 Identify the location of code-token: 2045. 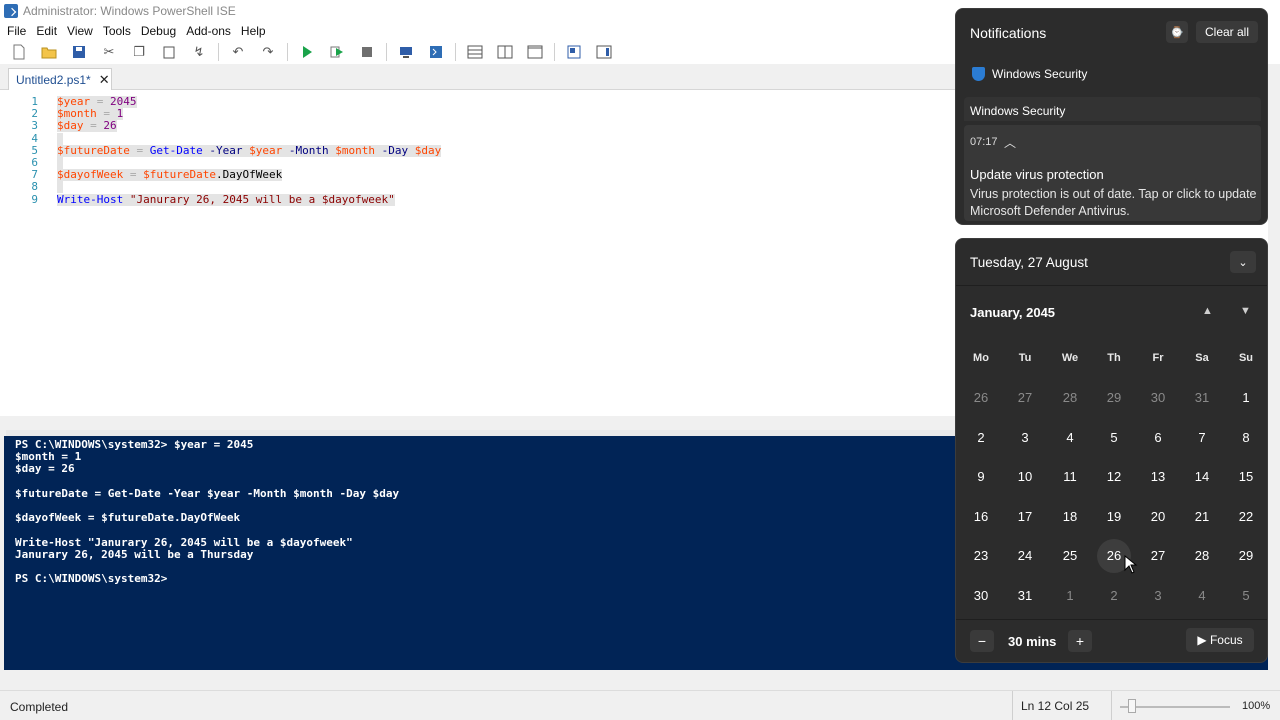
(123, 101).